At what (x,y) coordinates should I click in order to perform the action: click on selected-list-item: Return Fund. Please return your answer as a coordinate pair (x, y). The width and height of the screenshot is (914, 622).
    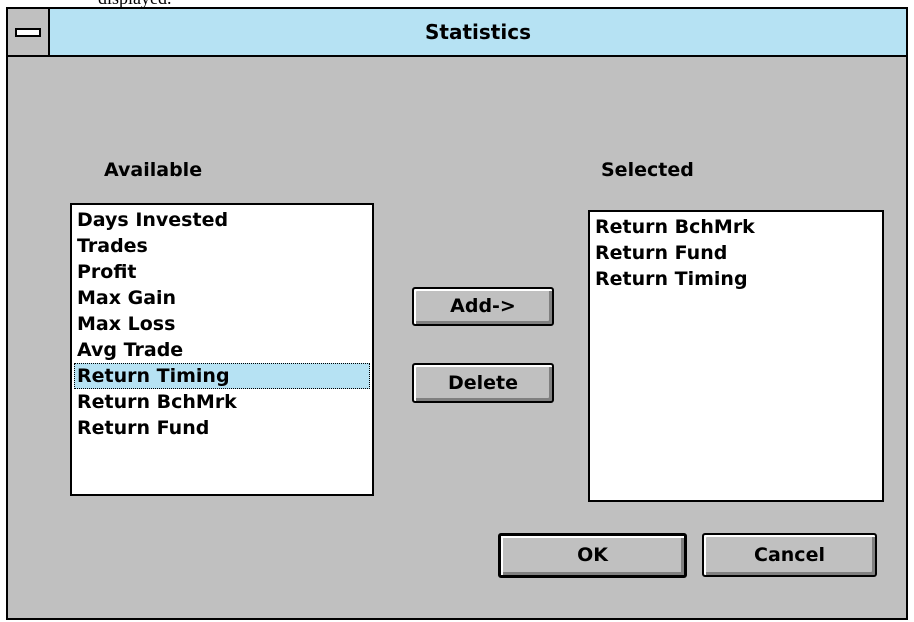
    Looking at the image, I should click on (736, 253).